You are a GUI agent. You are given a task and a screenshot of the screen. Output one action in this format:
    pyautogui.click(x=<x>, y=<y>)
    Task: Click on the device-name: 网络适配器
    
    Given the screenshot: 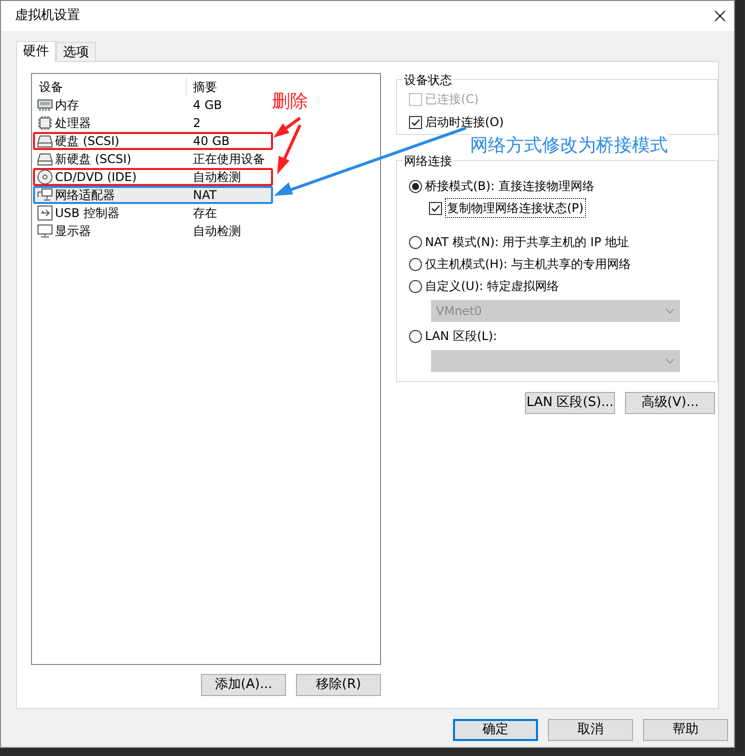 What is the action you would take?
    pyautogui.click(x=85, y=195)
    